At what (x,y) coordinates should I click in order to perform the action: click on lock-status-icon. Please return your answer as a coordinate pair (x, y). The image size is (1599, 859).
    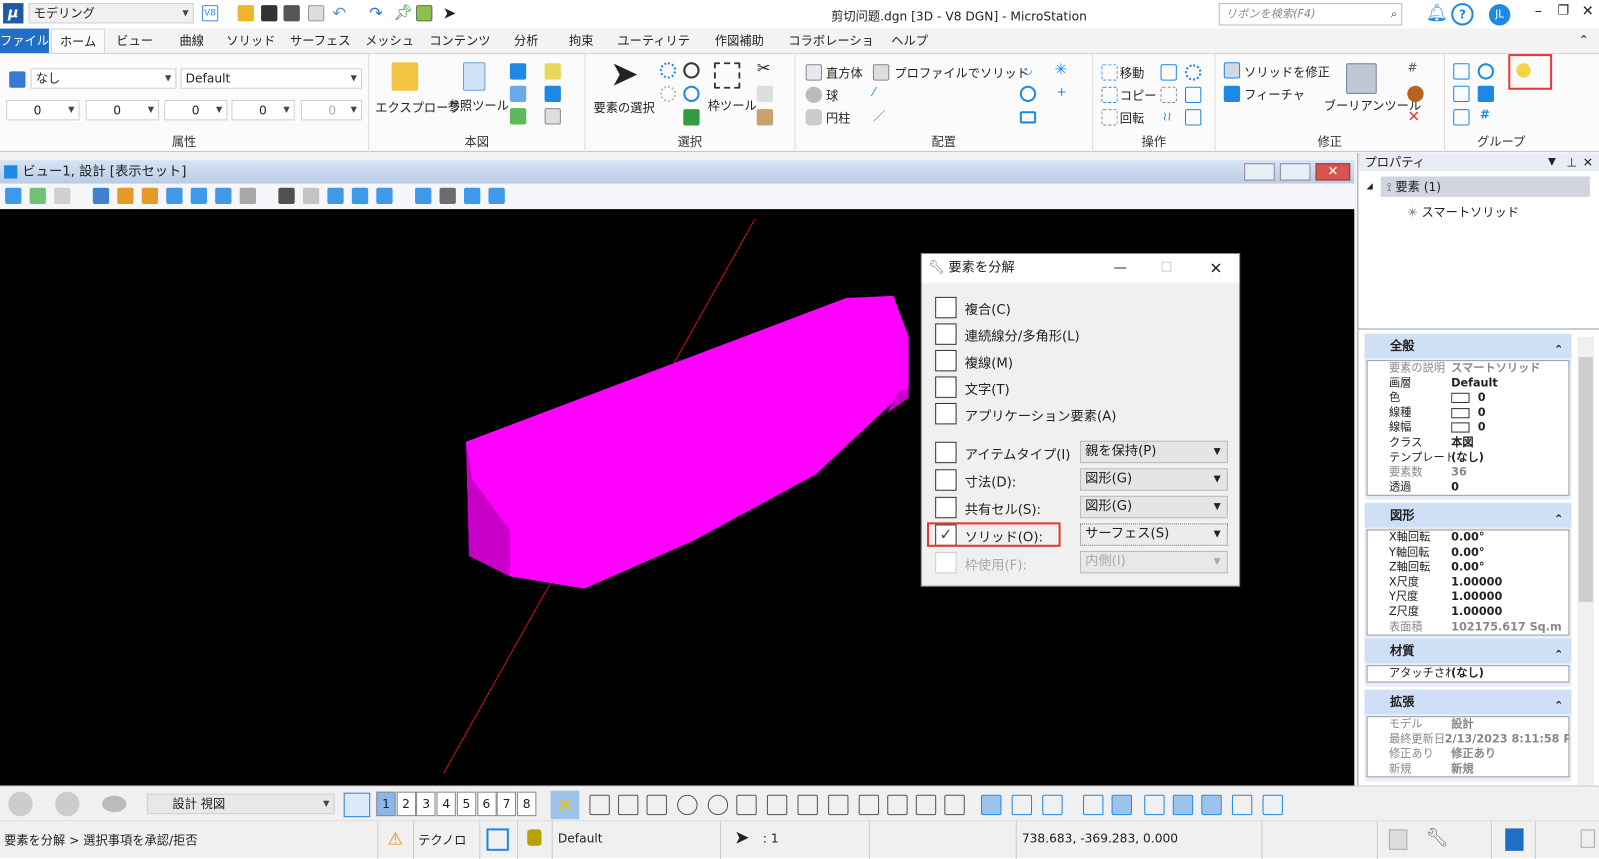
    Looking at the image, I should click on (534, 837).